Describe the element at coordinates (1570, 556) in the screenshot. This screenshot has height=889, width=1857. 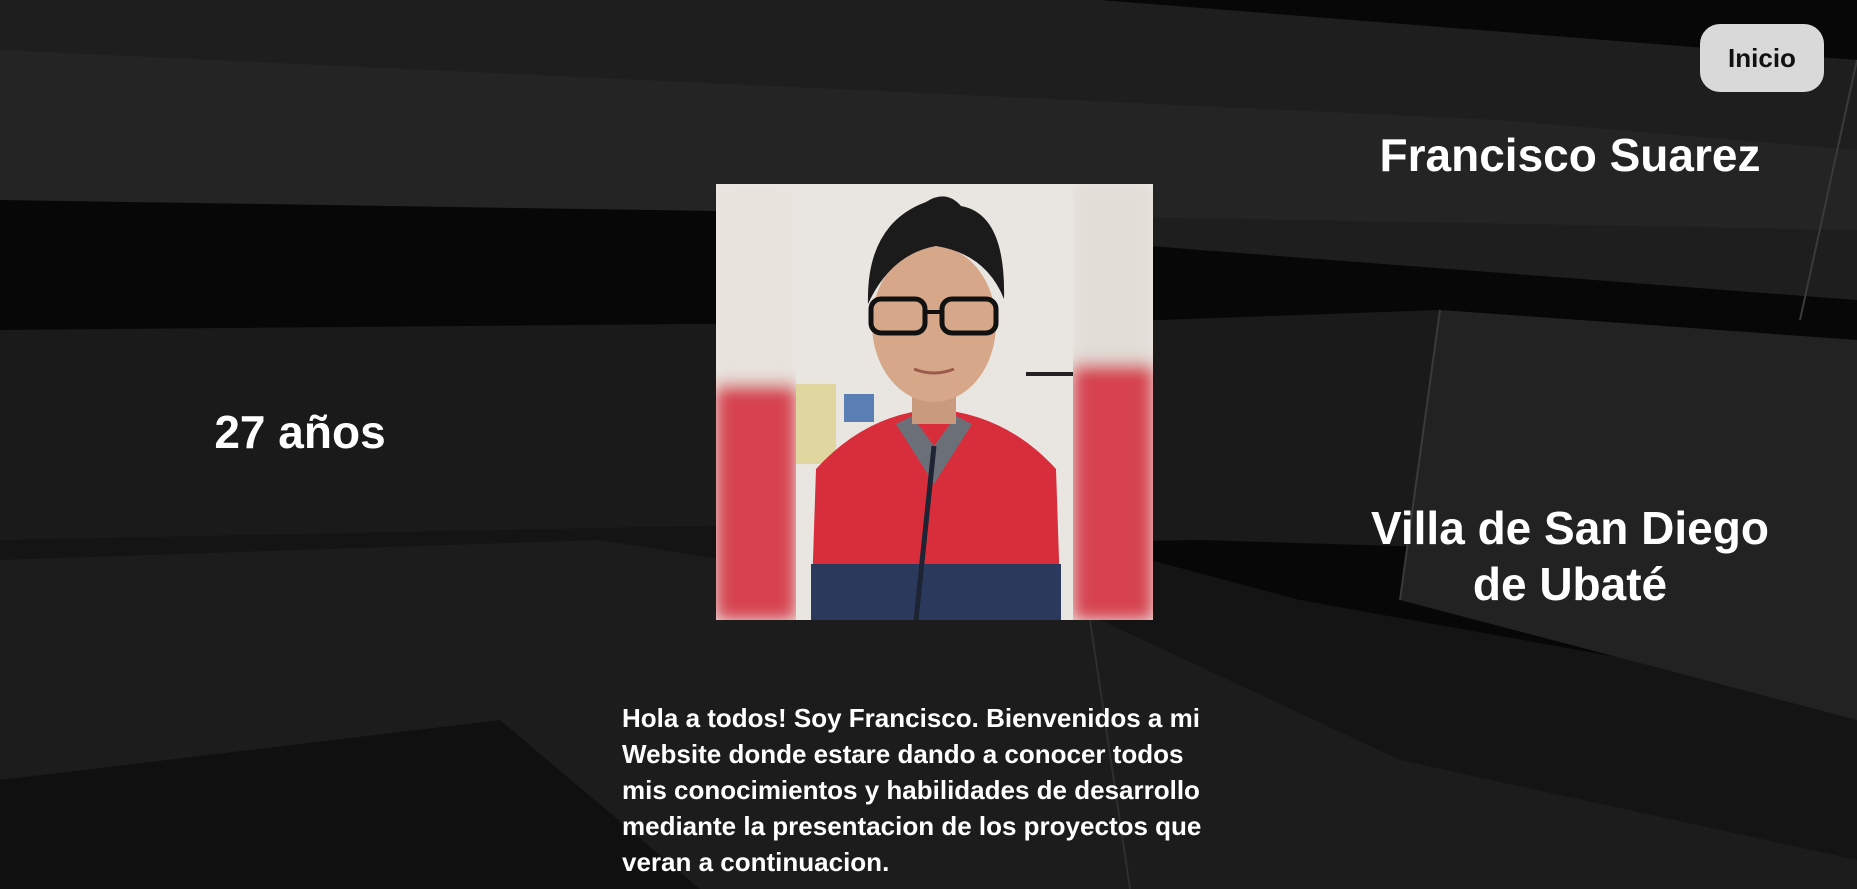
I see `profile-location: Villa de San Diego de Ubaté` at that location.